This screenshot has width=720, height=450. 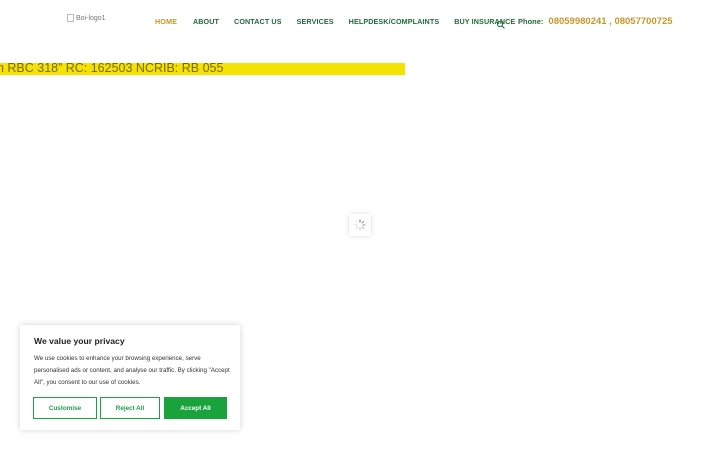 I want to click on nav-home: HOME, so click(x=166, y=21).